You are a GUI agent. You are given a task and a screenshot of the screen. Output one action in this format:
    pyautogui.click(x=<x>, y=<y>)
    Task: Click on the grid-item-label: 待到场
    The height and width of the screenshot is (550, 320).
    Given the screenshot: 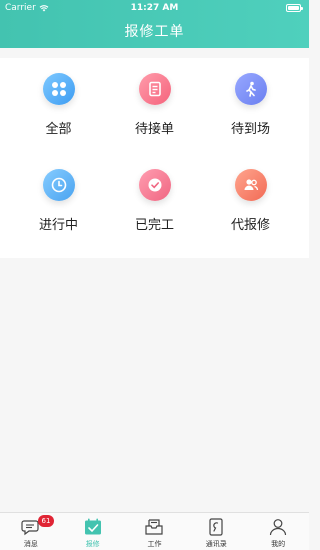 What is the action you would take?
    pyautogui.click(x=250, y=129)
    